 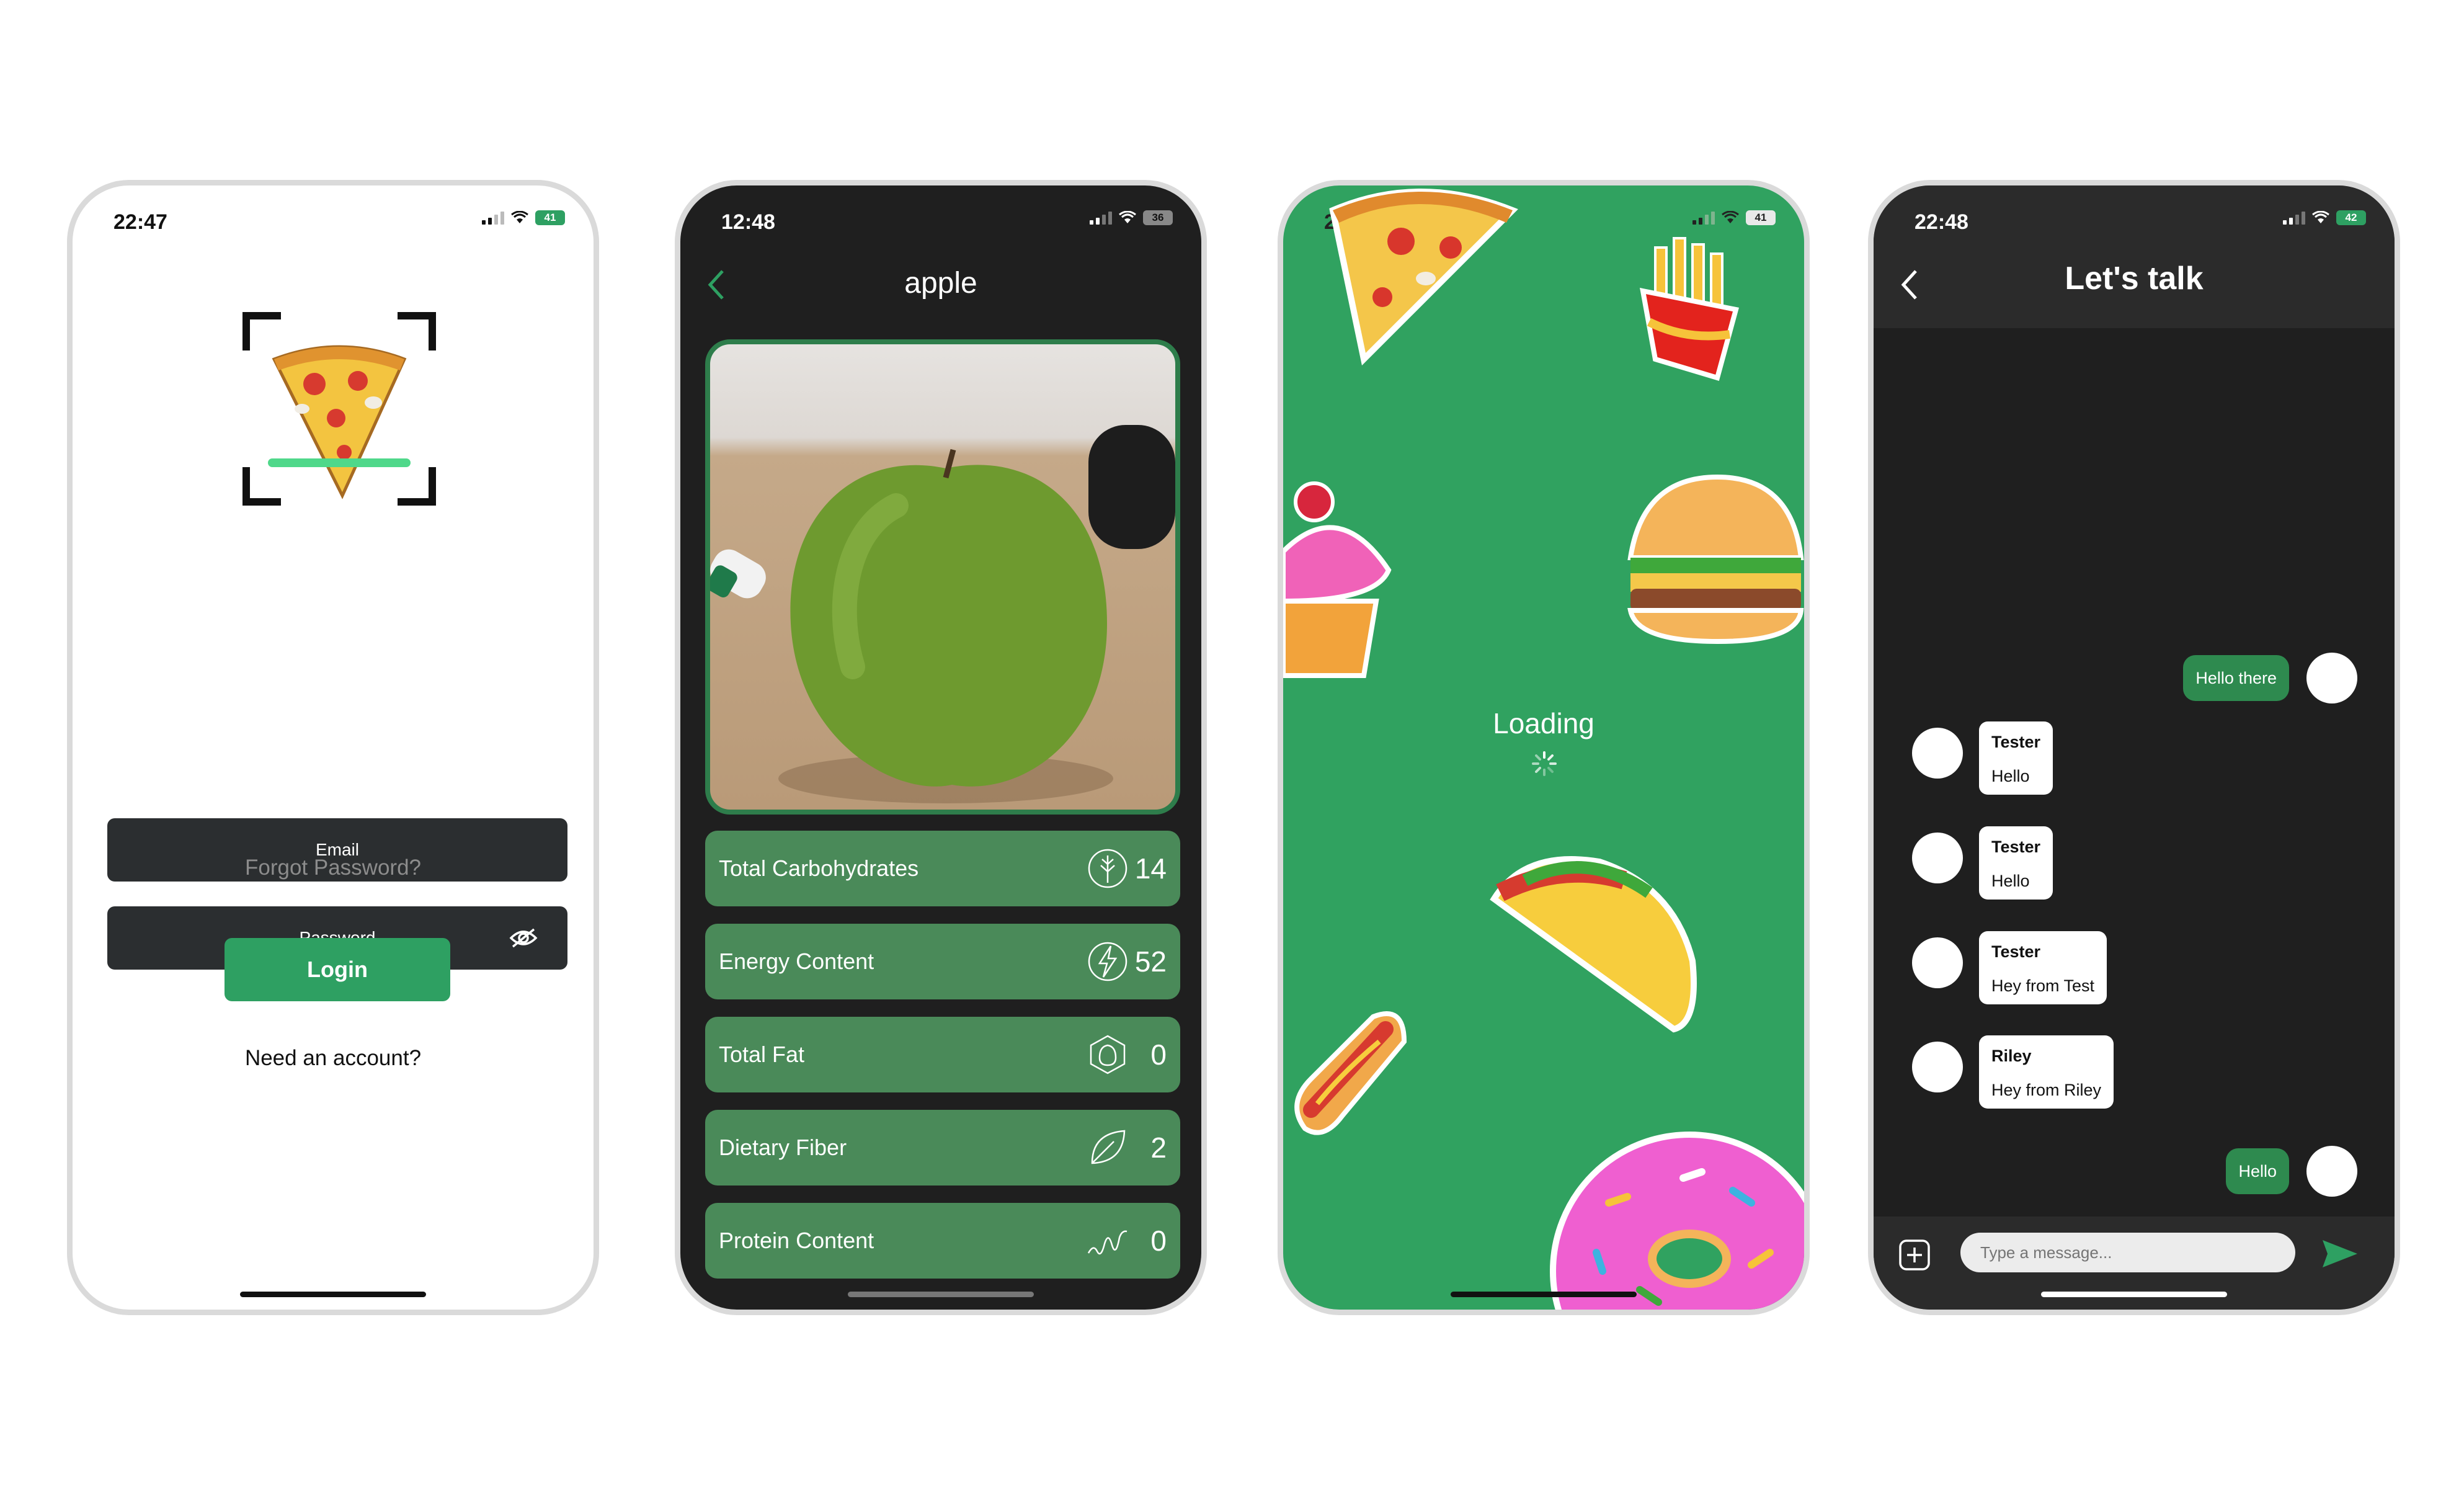 I want to click on hotdog-sticker, so click(x=1351, y=1073).